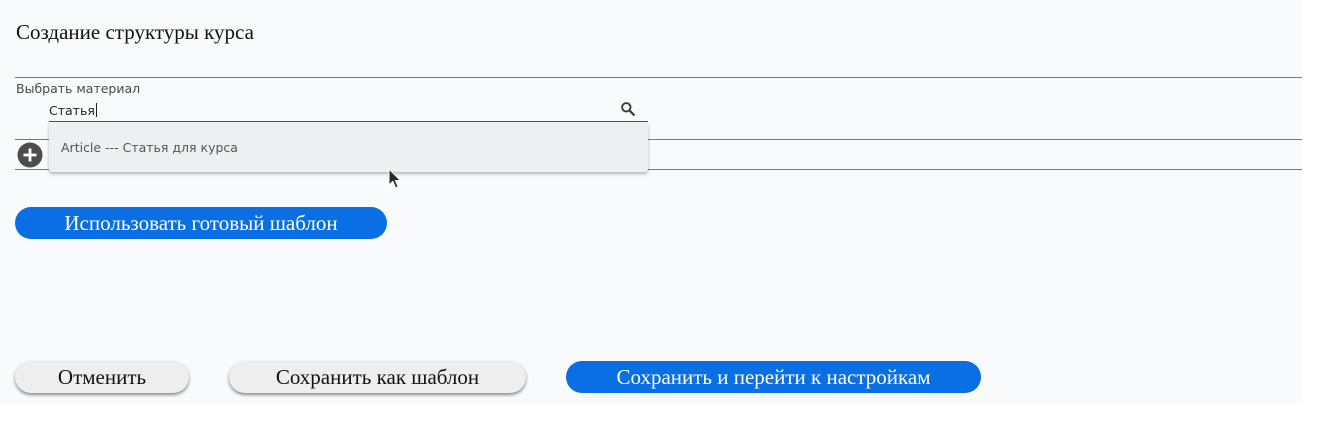 The height and width of the screenshot is (439, 1317). What do you see at coordinates (30, 155) in the screenshot?
I see `plus-circle-icon` at bounding box center [30, 155].